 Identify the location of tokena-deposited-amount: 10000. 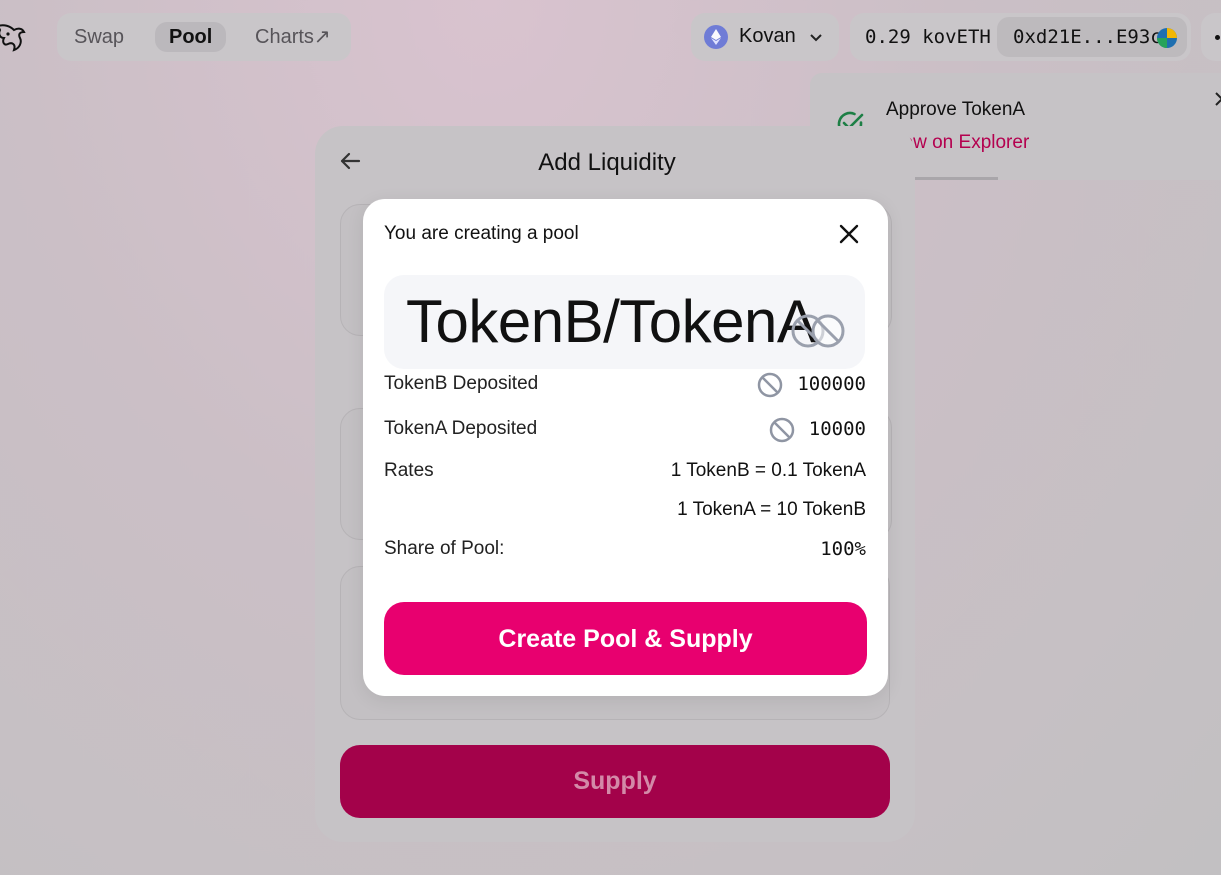
(837, 429).